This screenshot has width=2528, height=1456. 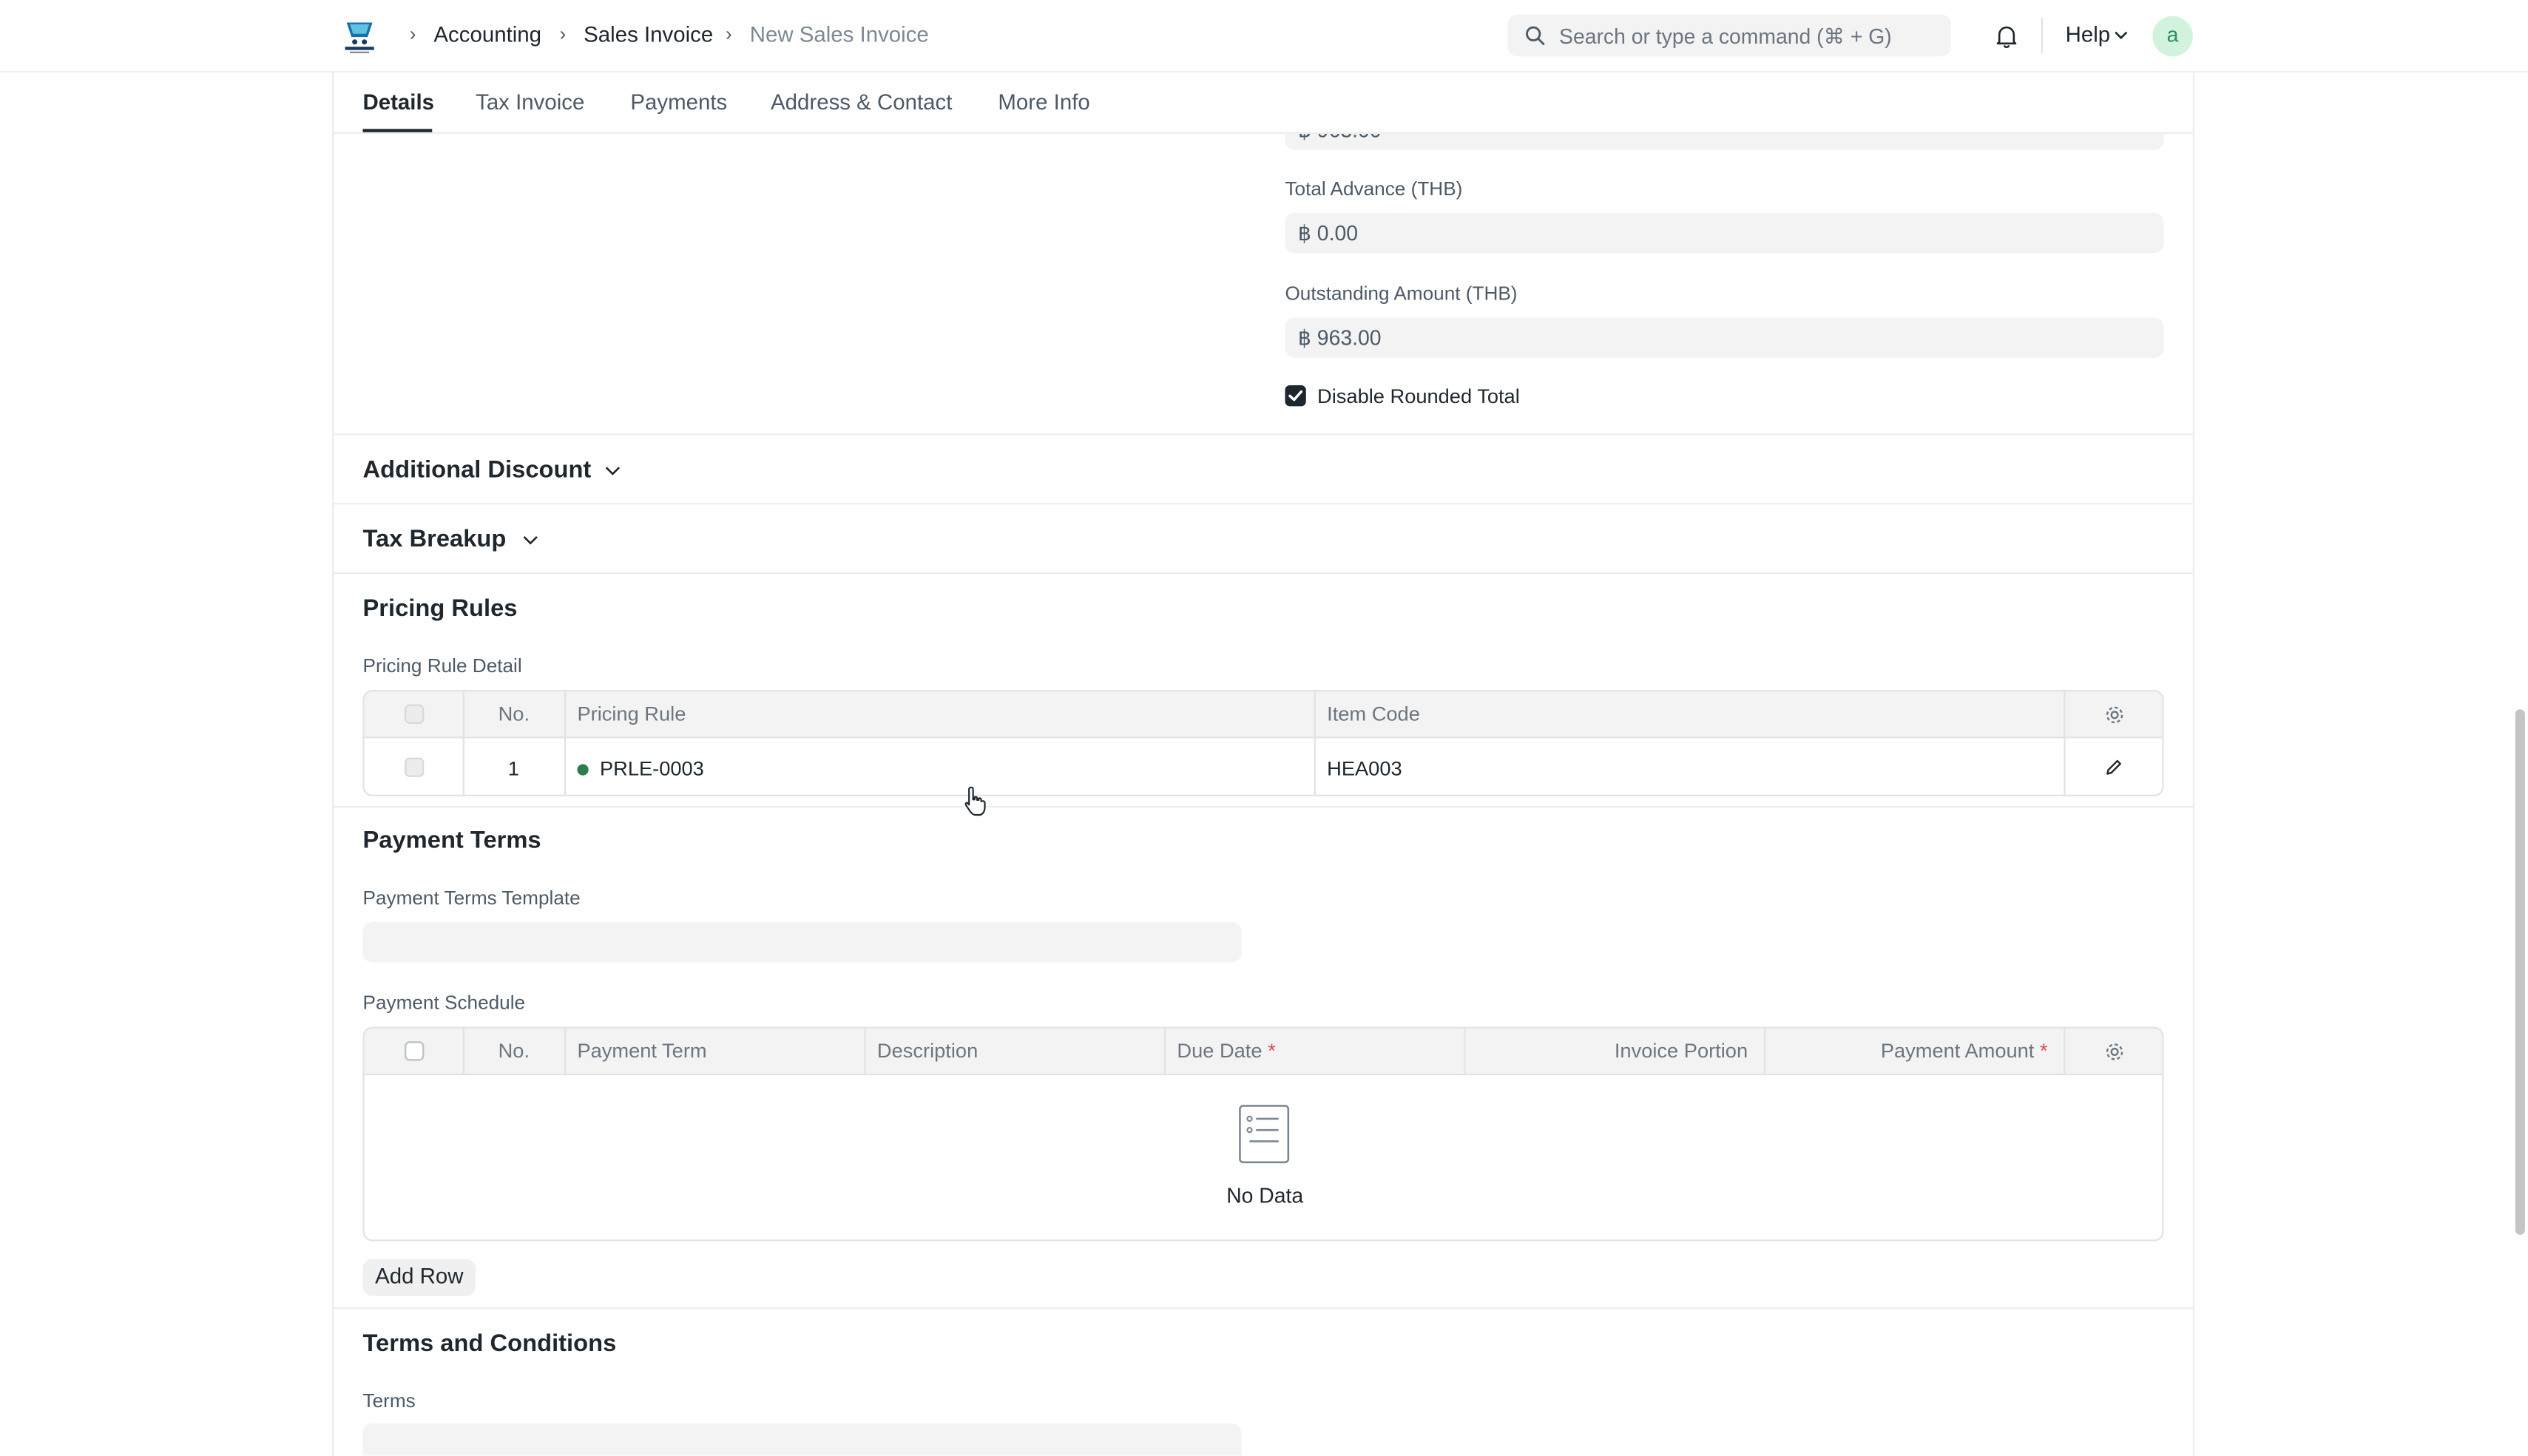 I want to click on column-header-description: Description, so click(x=927, y=1051).